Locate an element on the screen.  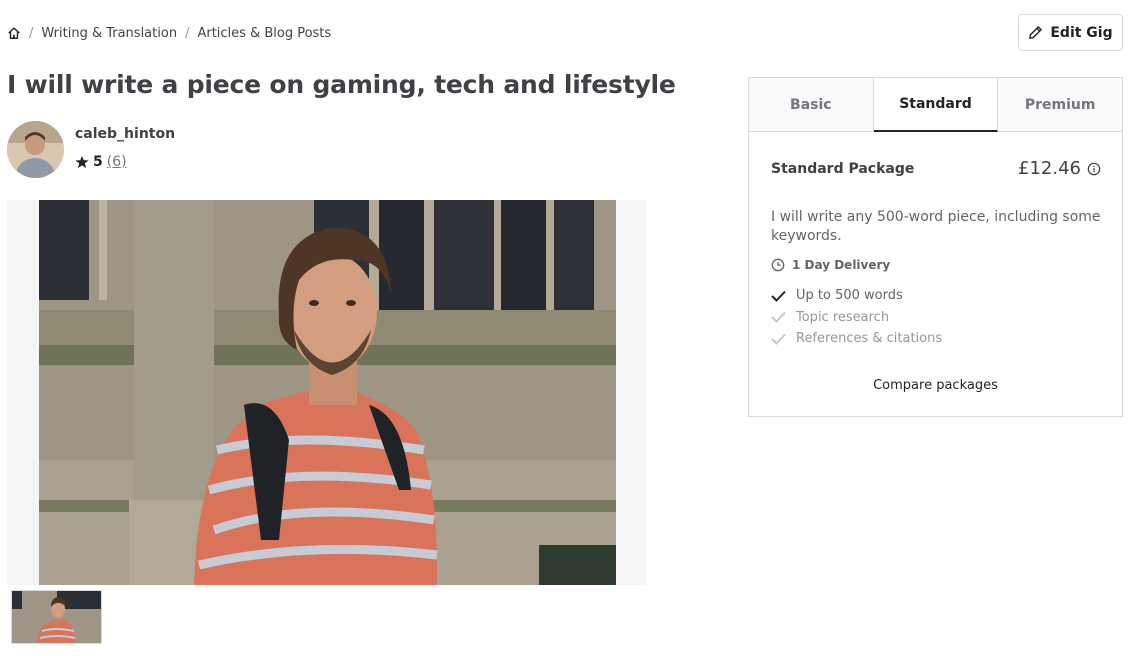
feature-item: References & citations is located at coordinates (856, 339).